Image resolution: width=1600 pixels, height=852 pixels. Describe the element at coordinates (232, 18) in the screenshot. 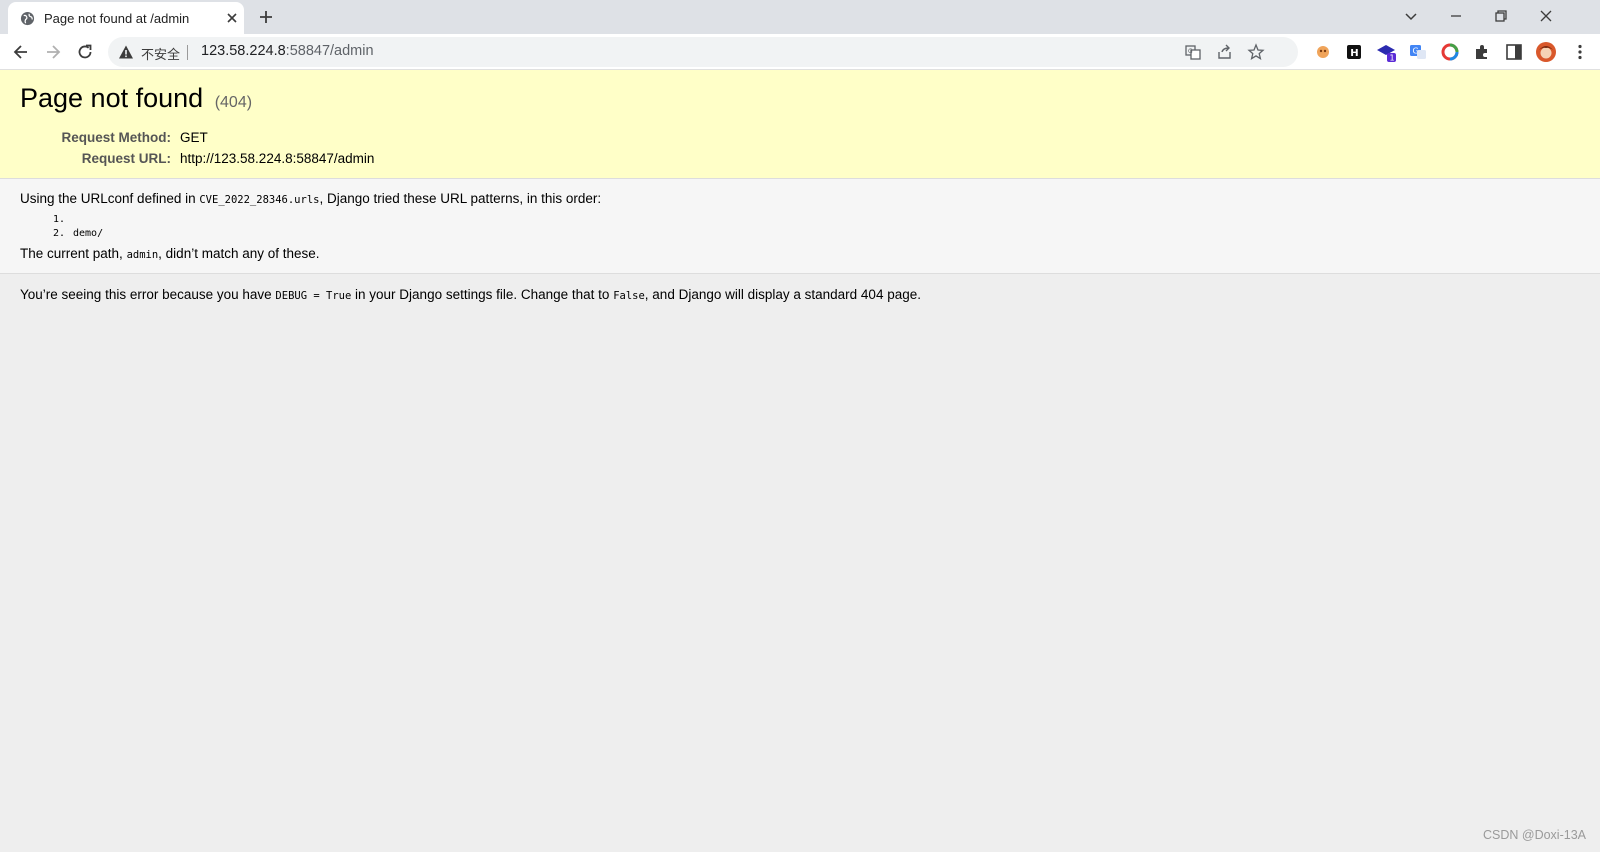

I see `close-tab-icon` at that location.